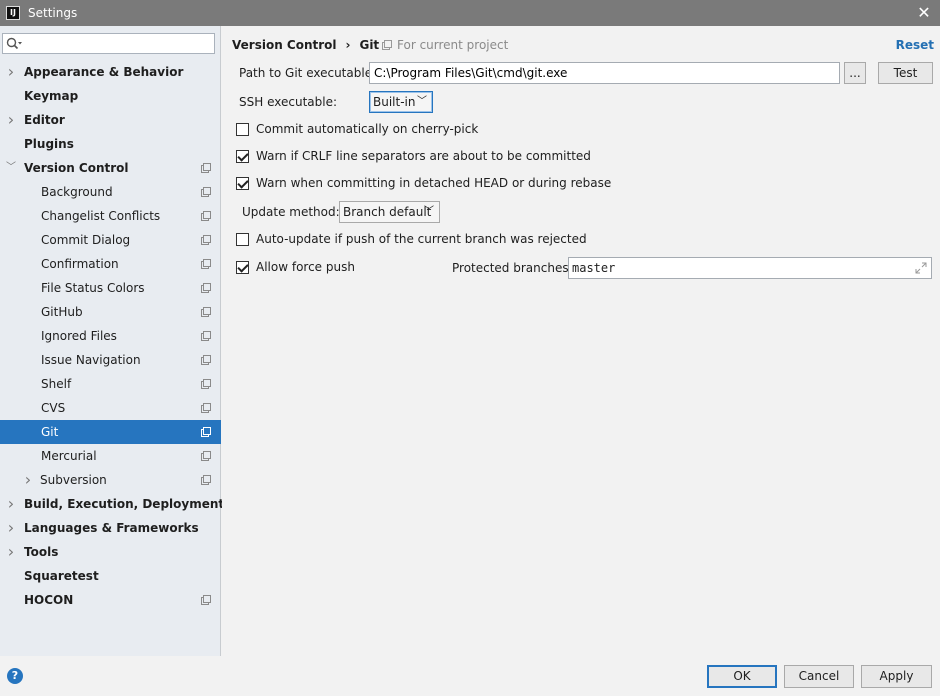 The image size is (940, 696). I want to click on dialog-footer: ? OK Cancel Apply, so click(470, 676).